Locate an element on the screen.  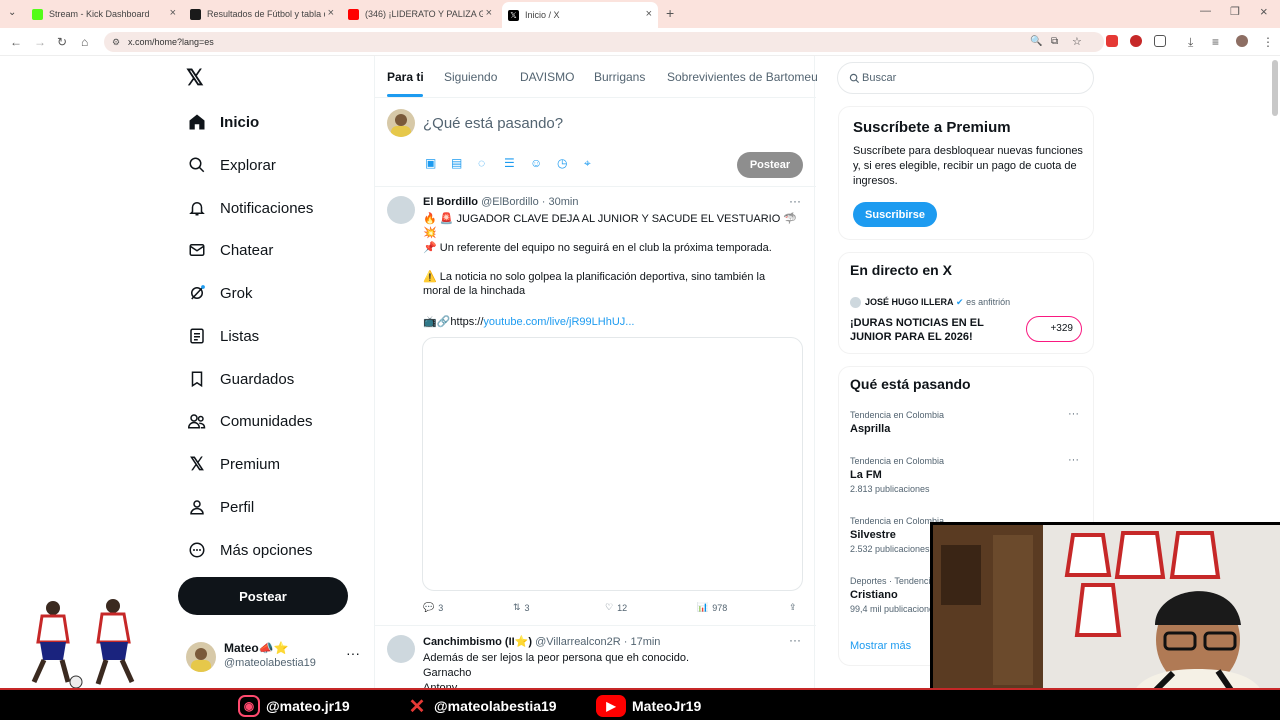
back-icon: ← is located at coordinates (16, 42).